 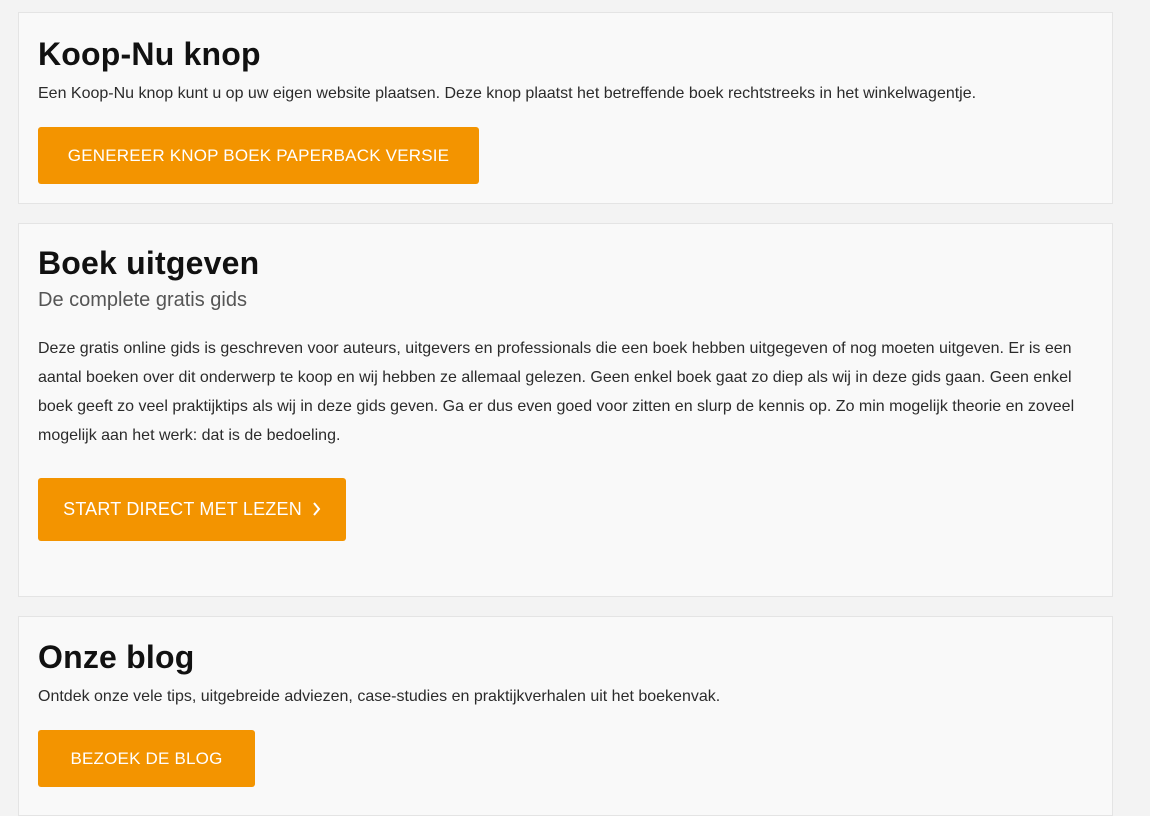 I want to click on publish-guide-title: Boek uitgeven, so click(x=149, y=263).